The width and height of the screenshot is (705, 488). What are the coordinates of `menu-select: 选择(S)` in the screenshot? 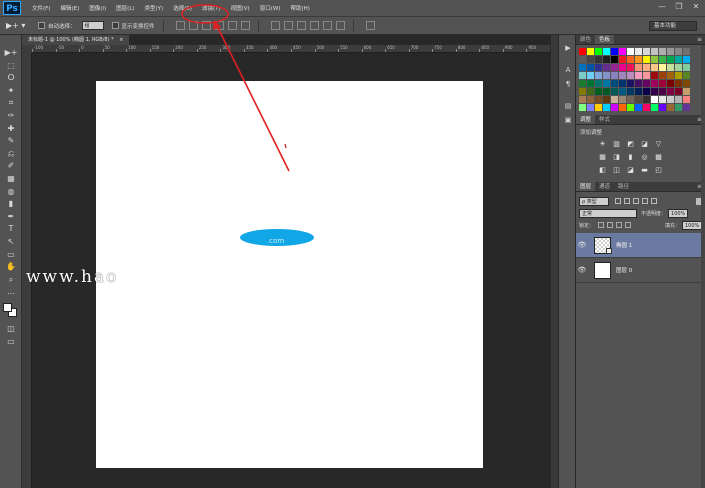 It's located at (182, 8).